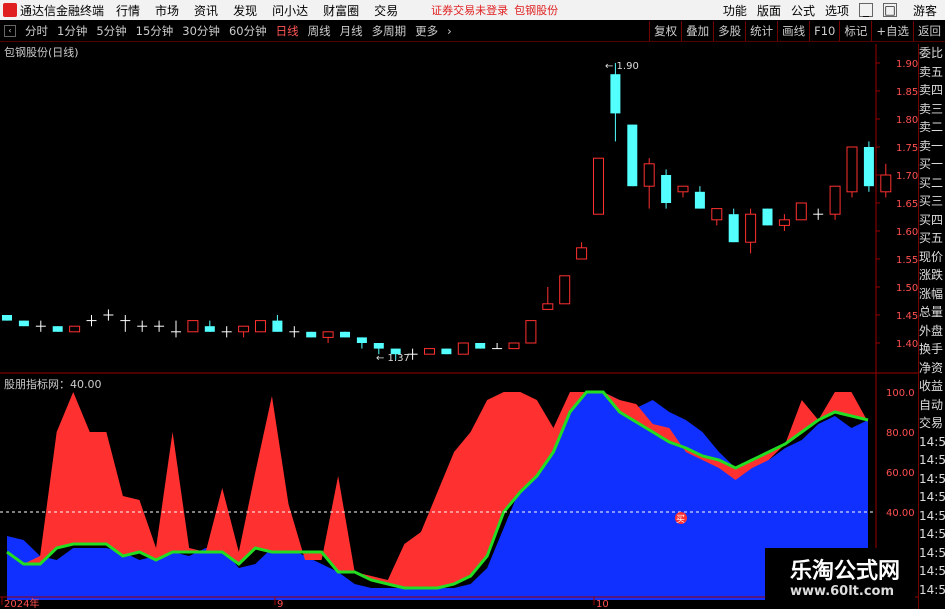 This screenshot has height=609, width=945. Describe the element at coordinates (925, 10) in the screenshot. I see `user-label: 游客` at that location.